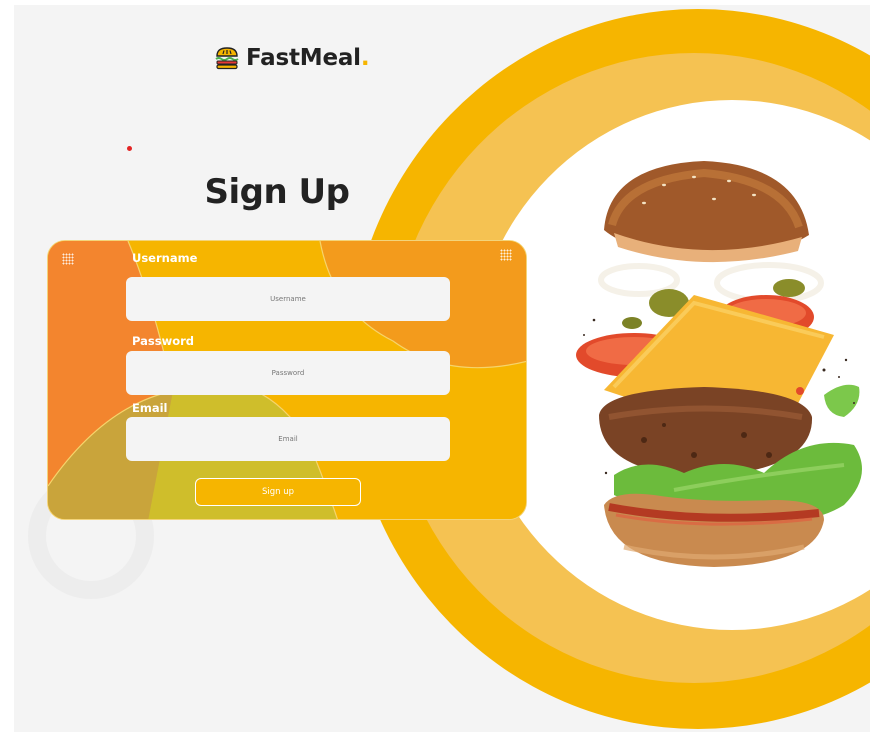 This screenshot has height=742, width=888. What do you see at coordinates (68, 259) in the screenshot?
I see `decor-dots-left` at bounding box center [68, 259].